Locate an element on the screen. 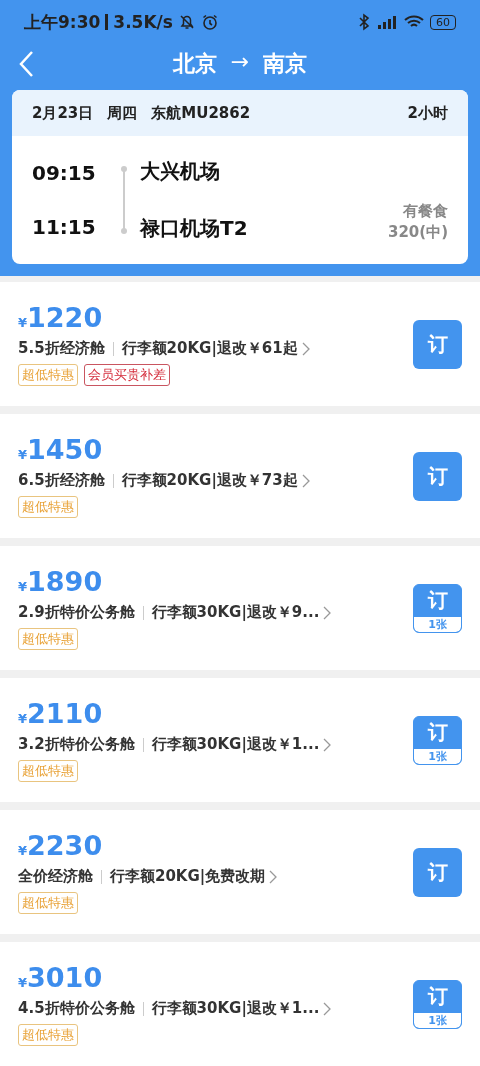 Image resolution: width=480 pixels, height=1066 pixels. wifi-icon is located at coordinates (414, 22).